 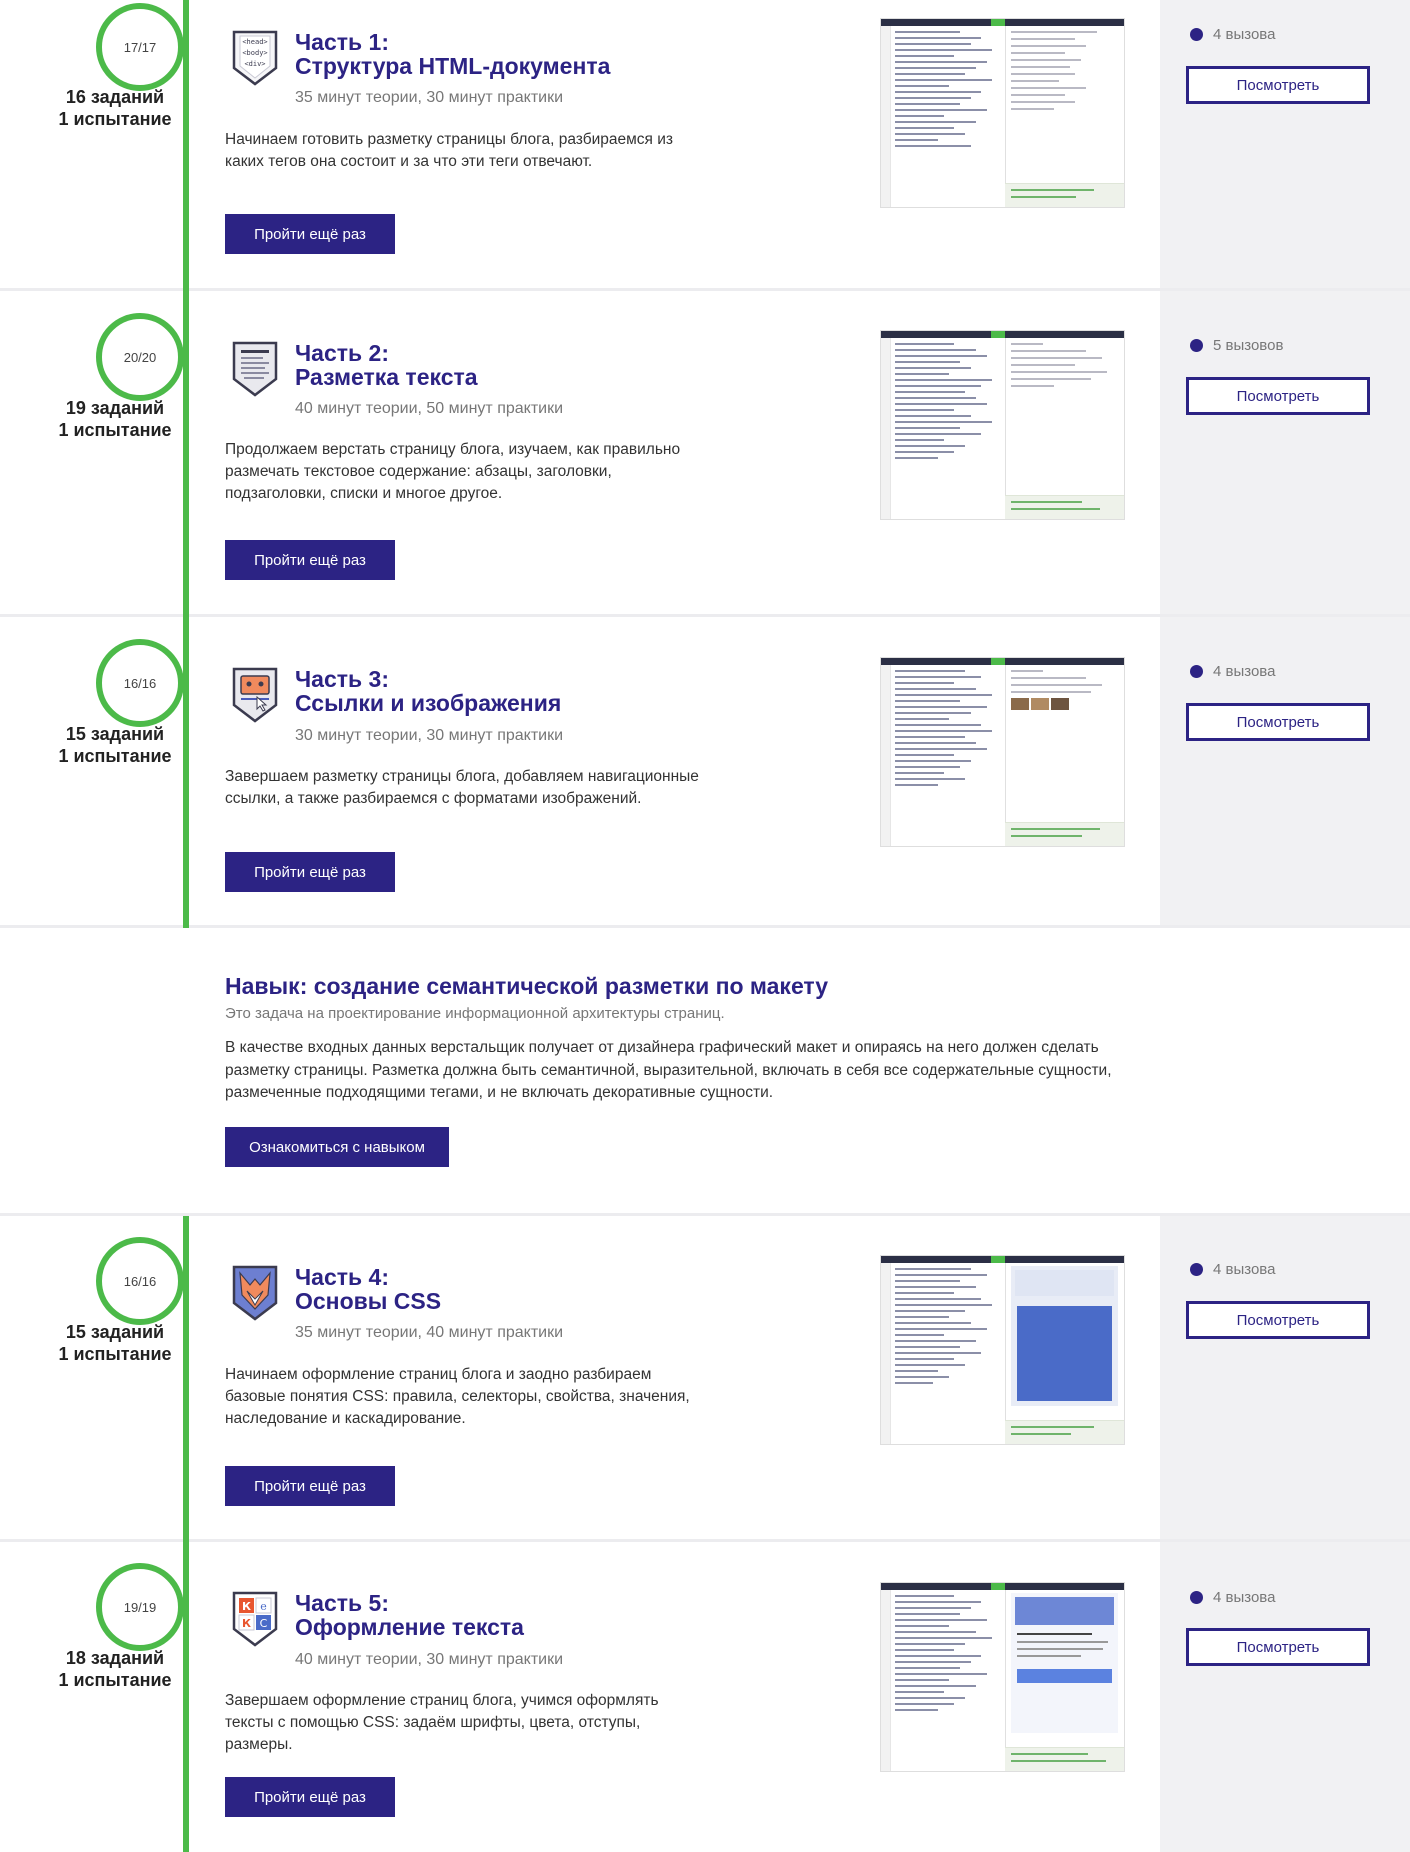 I want to click on part-number: Часть 5:, so click(x=342, y=1603).